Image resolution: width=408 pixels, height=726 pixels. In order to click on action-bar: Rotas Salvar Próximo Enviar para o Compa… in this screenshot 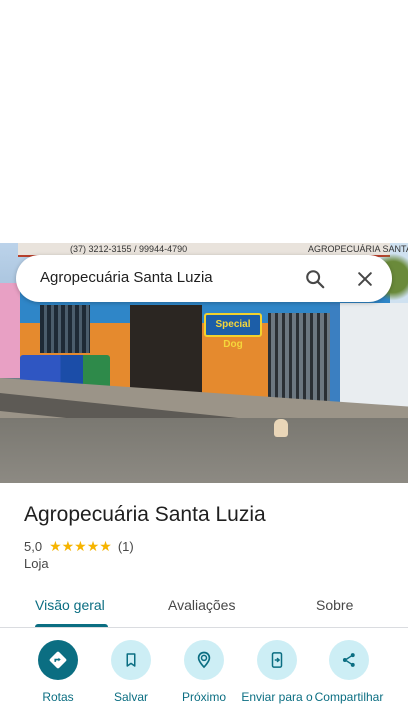, I will do `click(204, 683)`.